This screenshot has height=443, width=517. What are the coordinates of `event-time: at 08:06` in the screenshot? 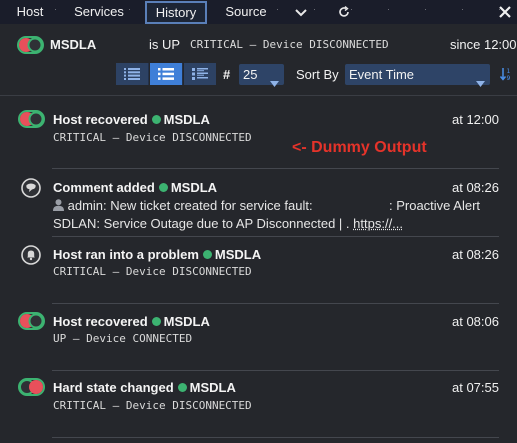 It's located at (475, 321).